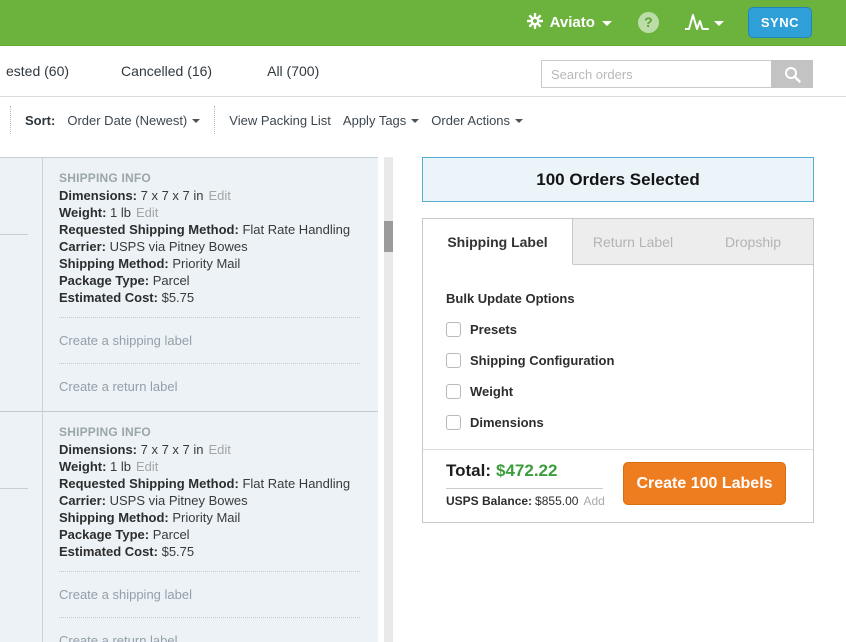 The width and height of the screenshot is (846, 642). I want to click on panel-tabs: Shipping Label Return Label Dropship, so click(618, 242).